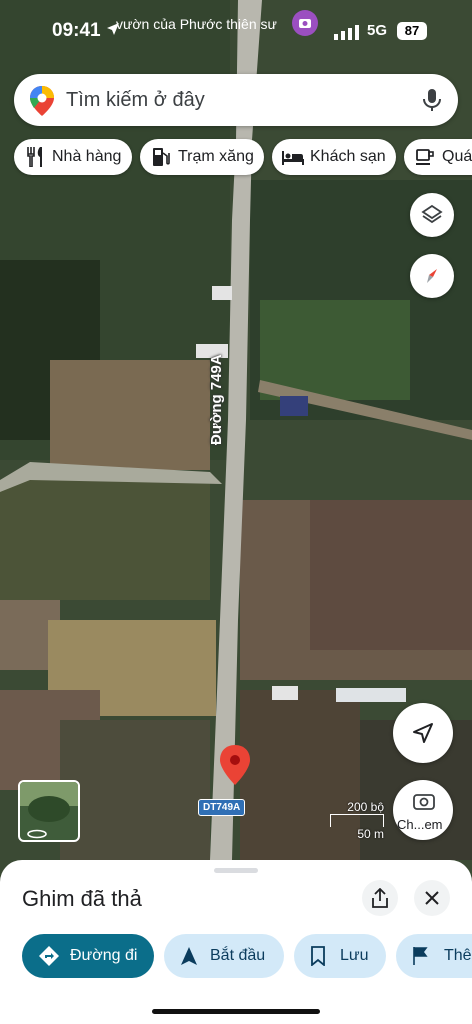  What do you see at coordinates (35, 157) in the screenshot?
I see `restaurant-icon` at bounding box center [35, 157].